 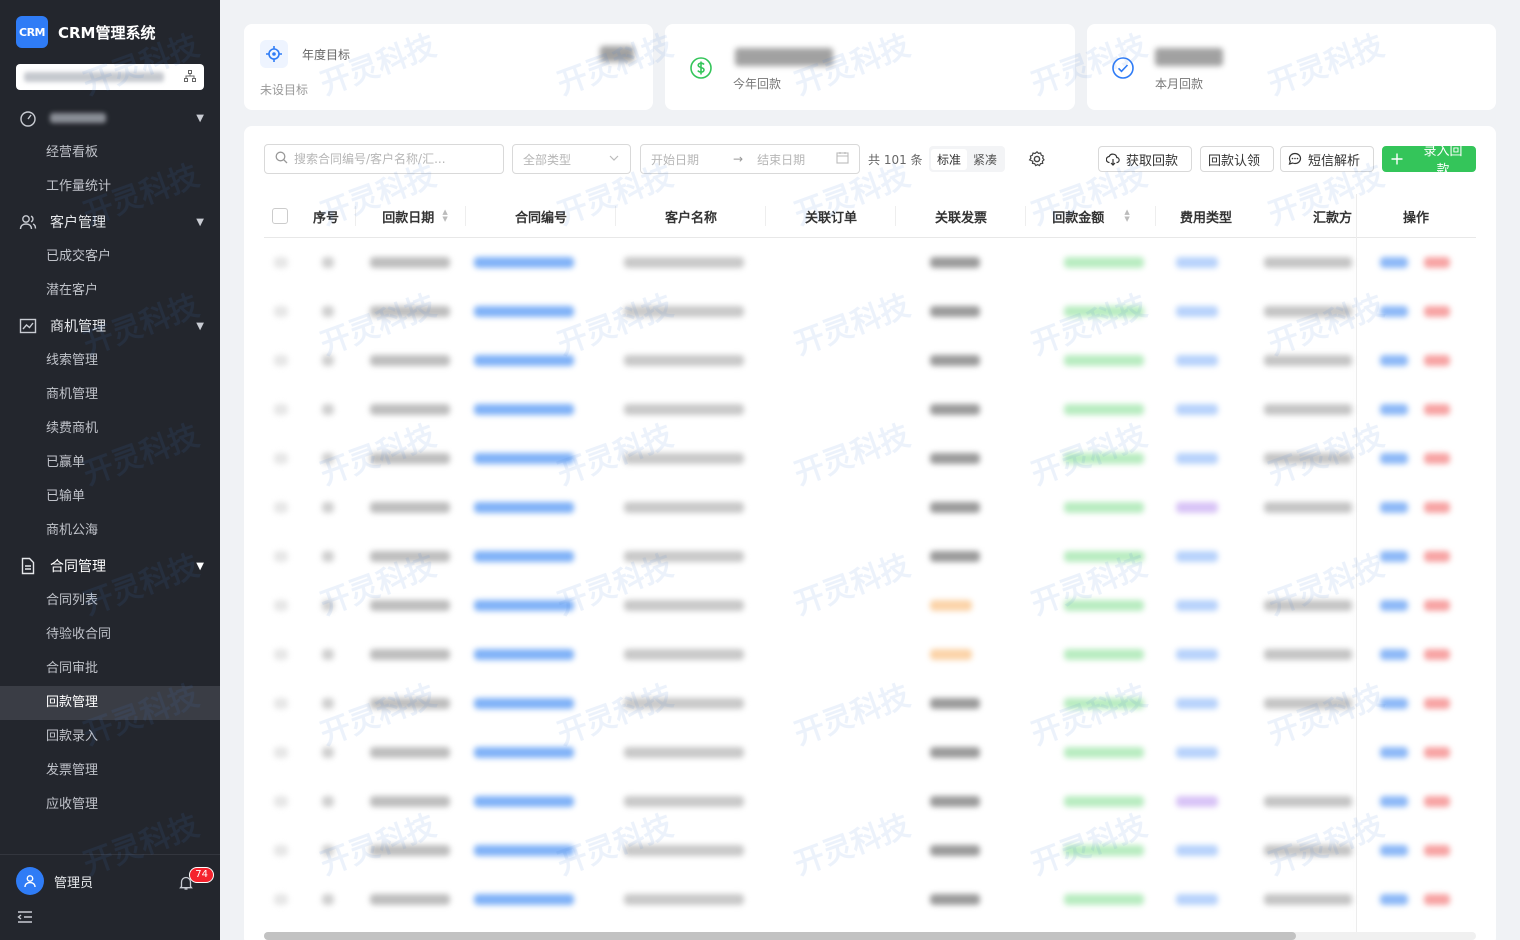 I want to click on menu-item-invoices: 发票管理, so click(x=110, y=771).